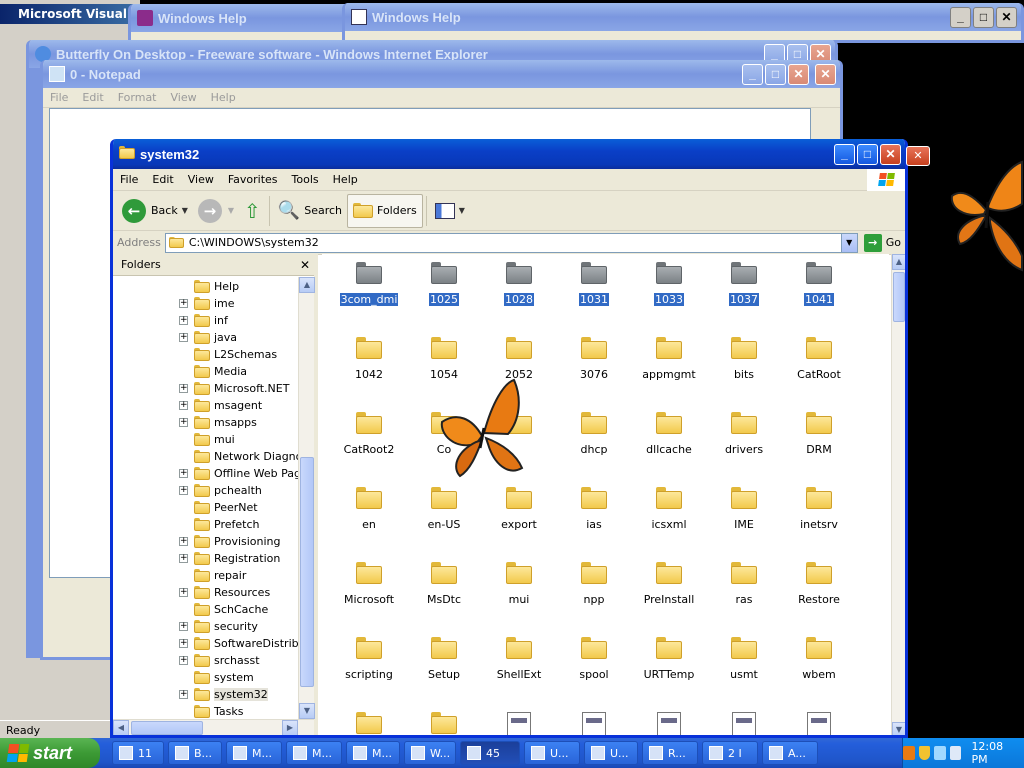 Image resolution: width=1024 pixels, height=768 pixels. I want to click on tree-item: Prefetch, so click(219, 524).